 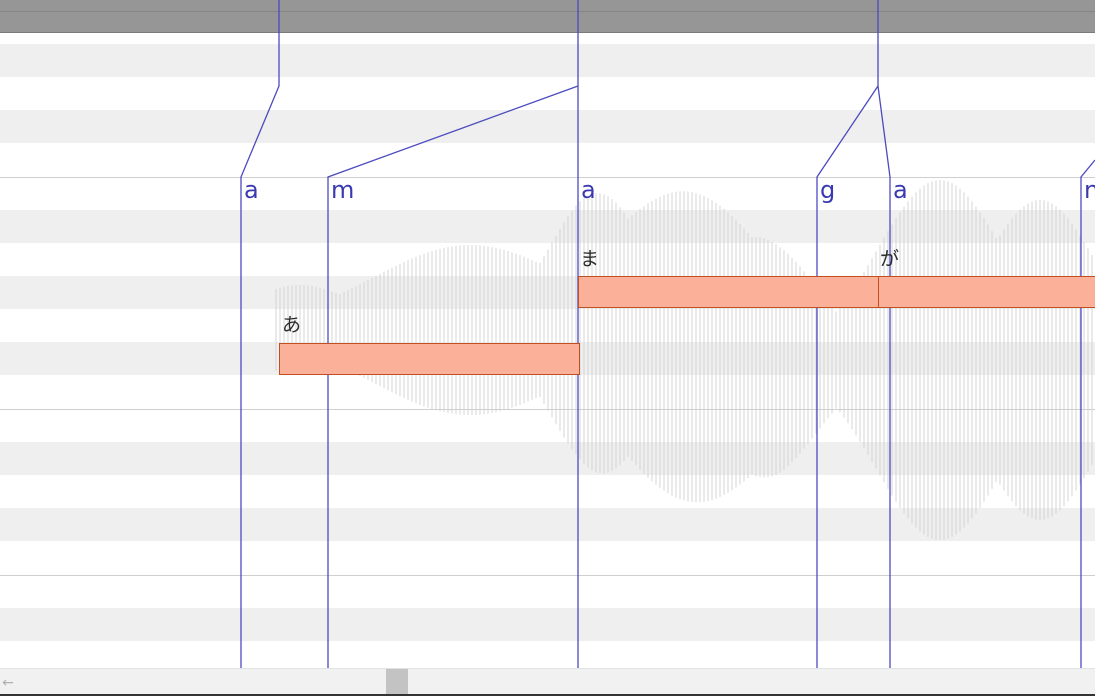 I want to click on note-block-ma, so click(x=729, y=292).